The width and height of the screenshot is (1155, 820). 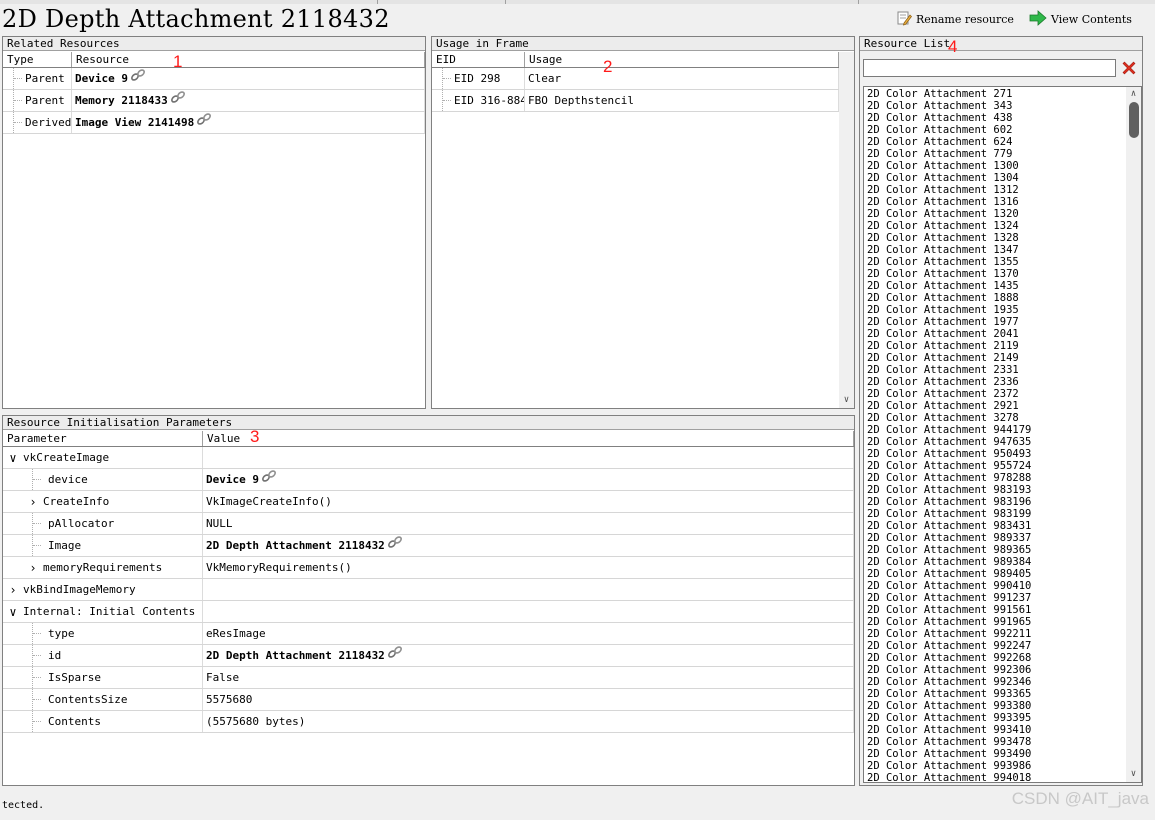 What do you see at coordinates (428, 524) in the screenshot?
I see `init-param-row: pAllocator NULL` at bounding box center [428, 524].